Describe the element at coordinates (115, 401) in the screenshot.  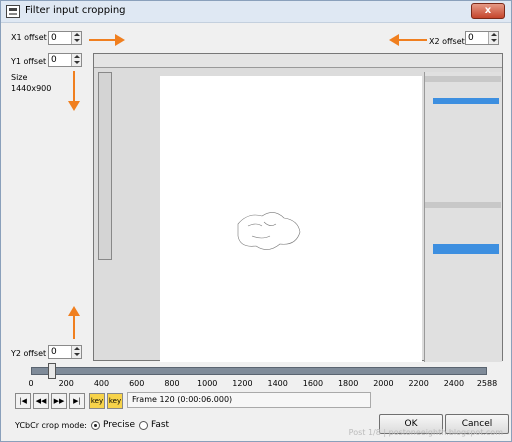
I see `keyframe-next-button: key` at that location.